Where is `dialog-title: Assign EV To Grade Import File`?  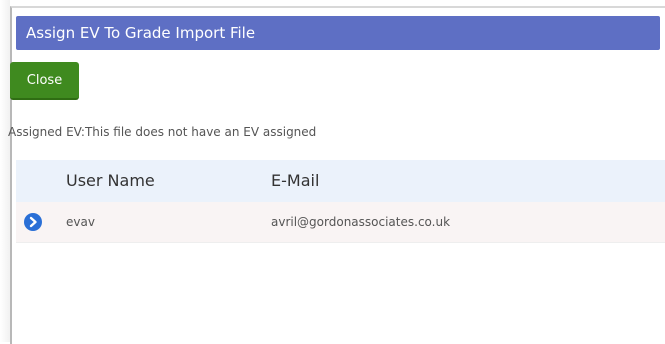 dialog-title: Assign EV To Grade Import File is located at coordinates (338, 33).